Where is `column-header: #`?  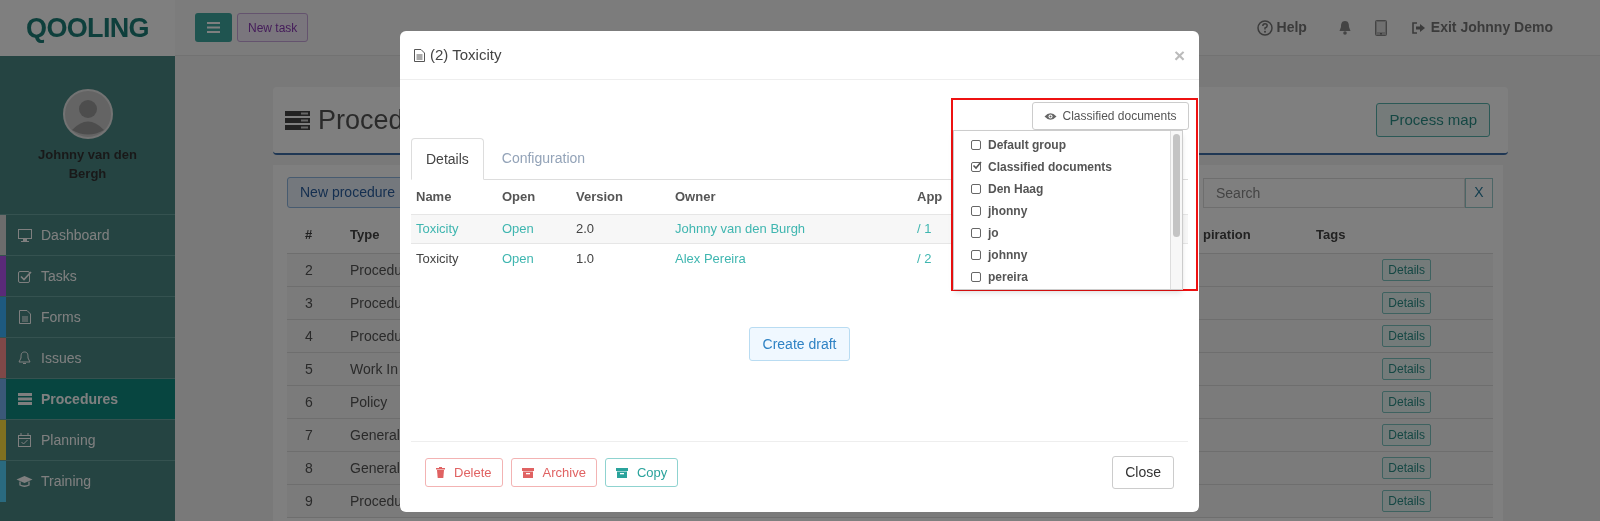
column-header: # is located at coordinates (309, 234).